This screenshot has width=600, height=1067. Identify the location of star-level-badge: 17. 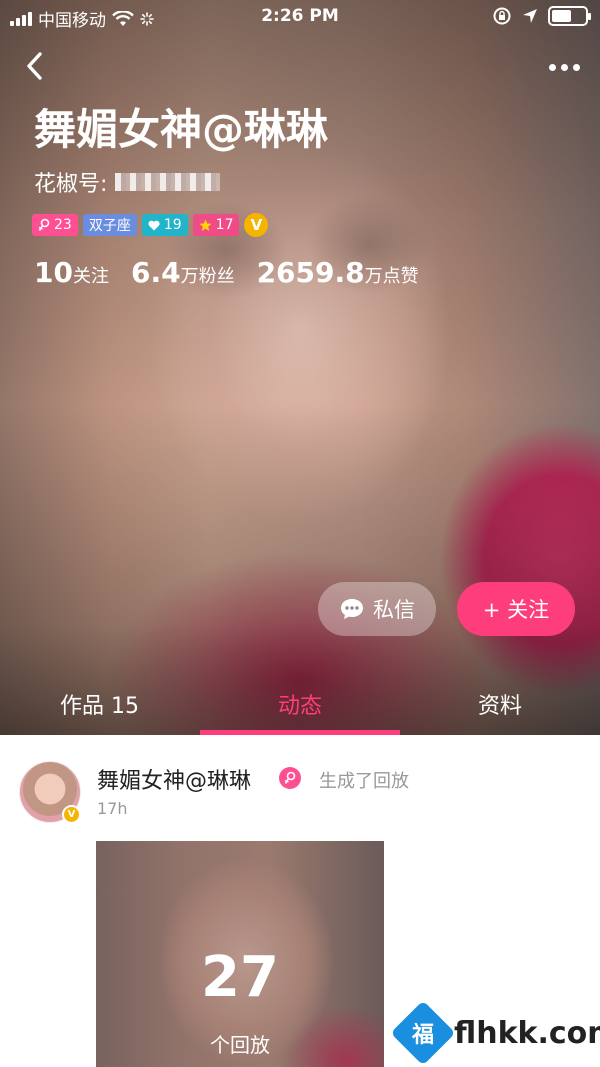
(216, 225).